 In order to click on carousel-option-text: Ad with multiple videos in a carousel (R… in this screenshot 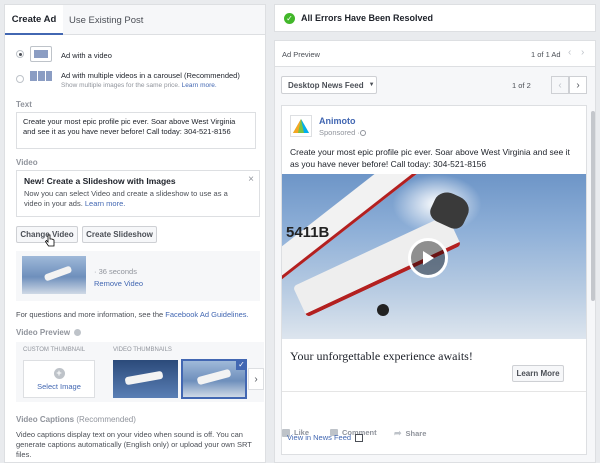, I will do `click(161, 80)`.